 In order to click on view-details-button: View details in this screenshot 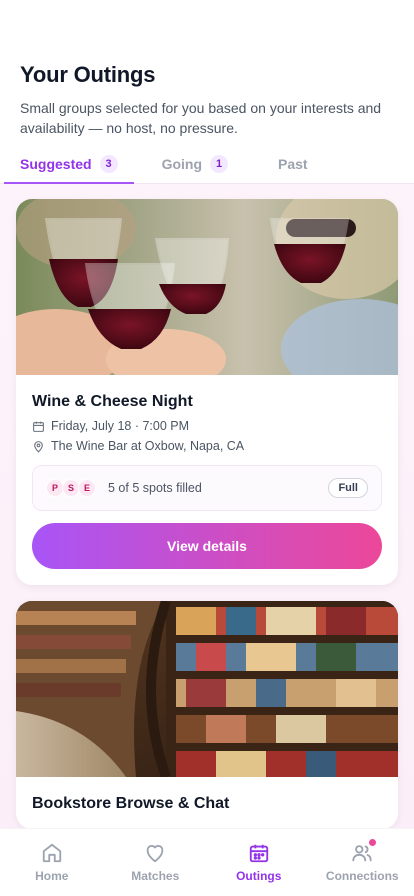, I will do `click(207, 546)`.